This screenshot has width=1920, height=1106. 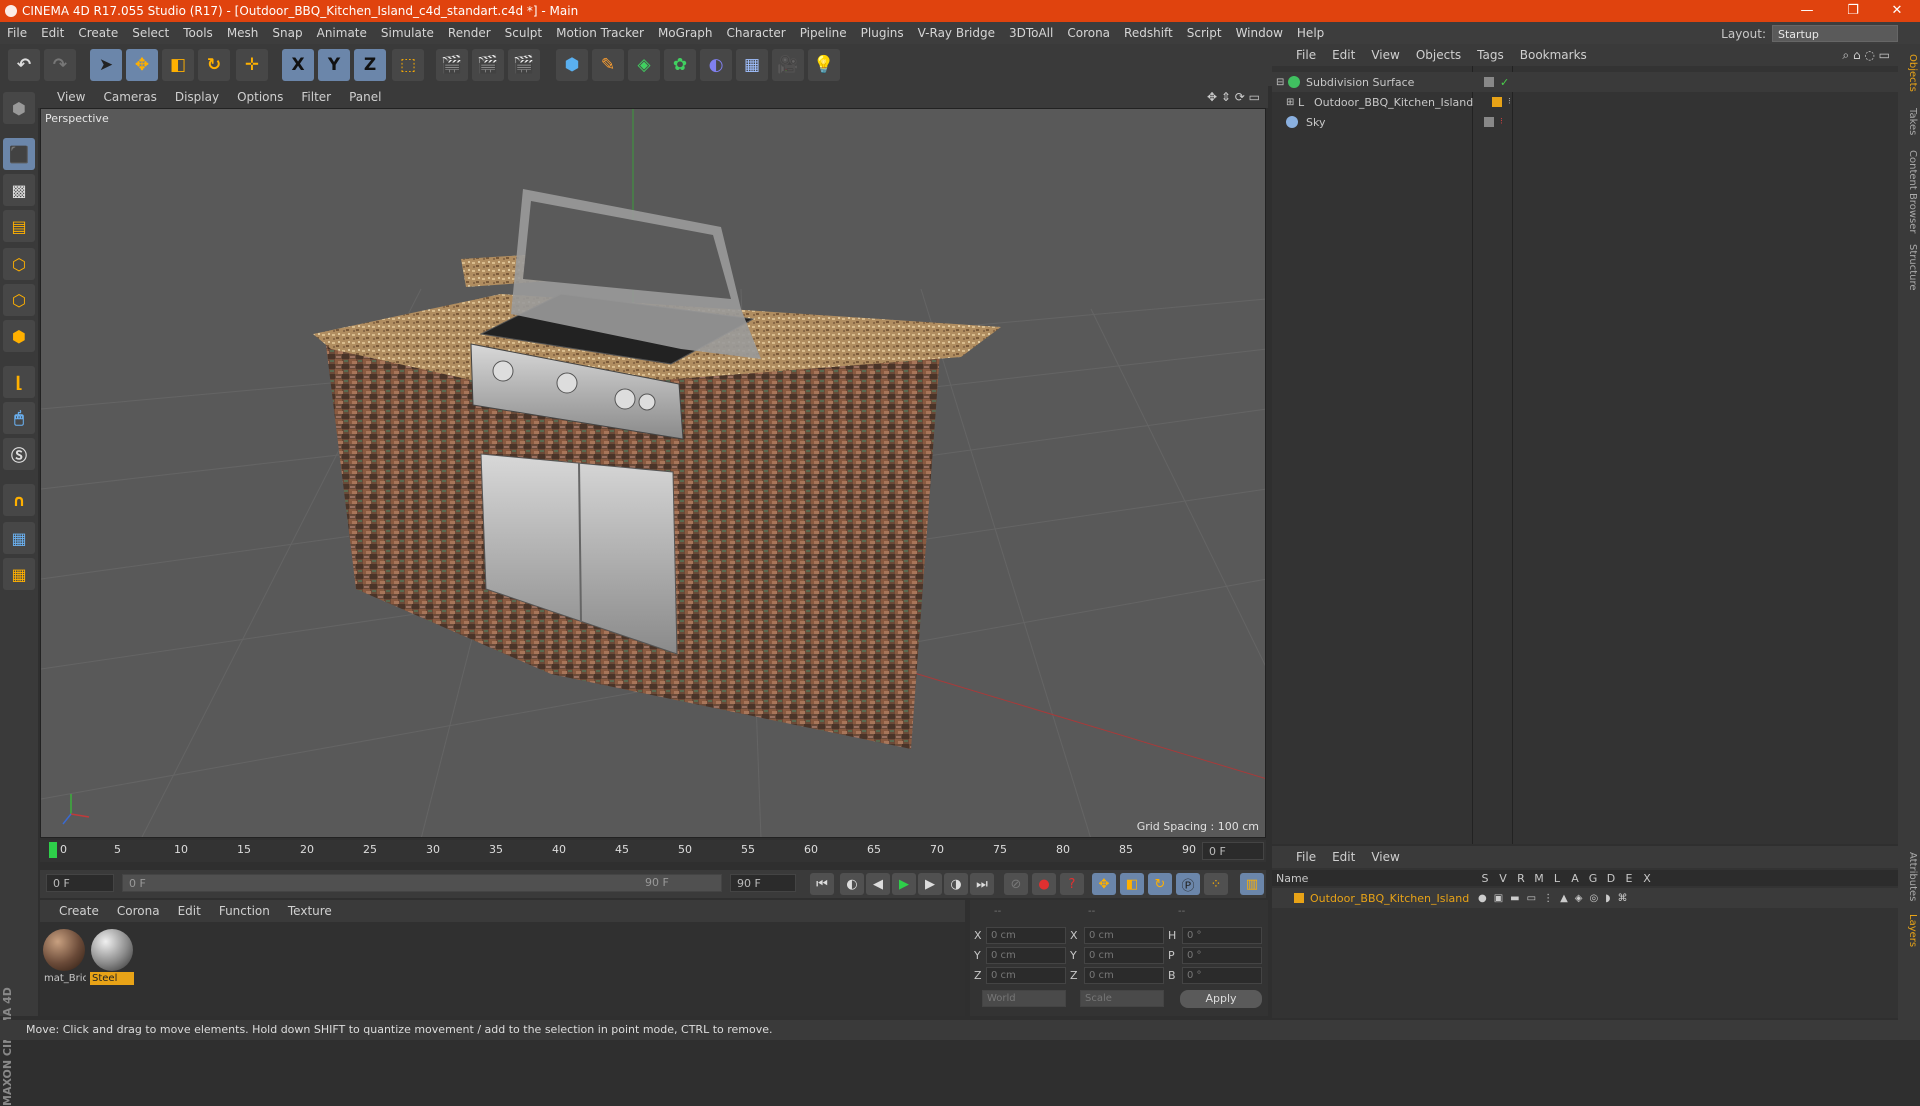 I want to click on edit-visibility-icon, so click(x=1489, y=82).